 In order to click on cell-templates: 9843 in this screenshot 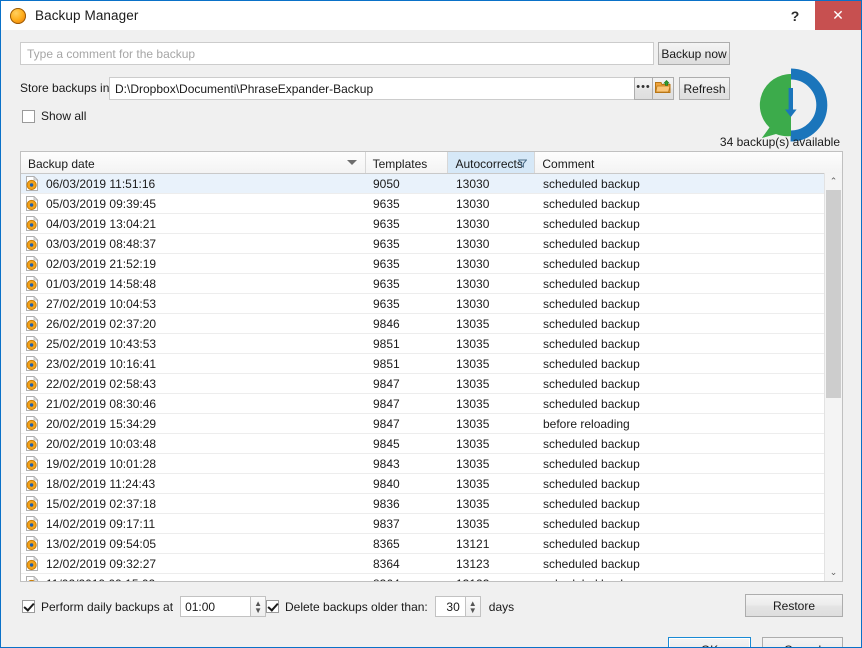, I will do `click(386, 463)`.